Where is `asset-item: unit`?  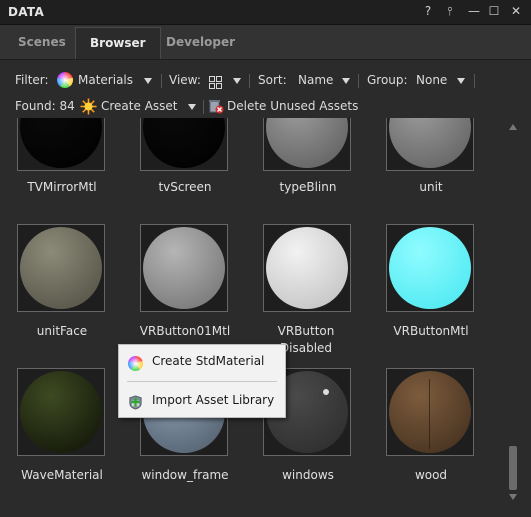
asset-item: unit is located at coordinates (431, 173).